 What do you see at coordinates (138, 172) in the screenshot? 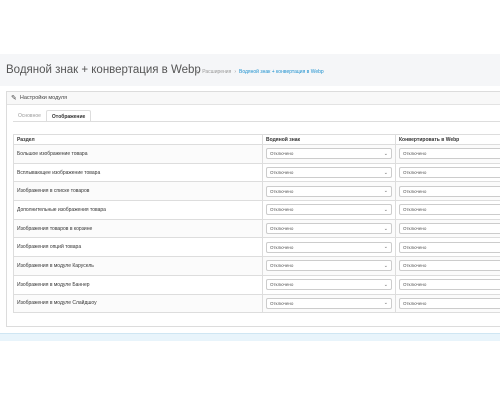
I see `row-section-label: Всплывающее изображение товара` at bounding box center [138, 172].